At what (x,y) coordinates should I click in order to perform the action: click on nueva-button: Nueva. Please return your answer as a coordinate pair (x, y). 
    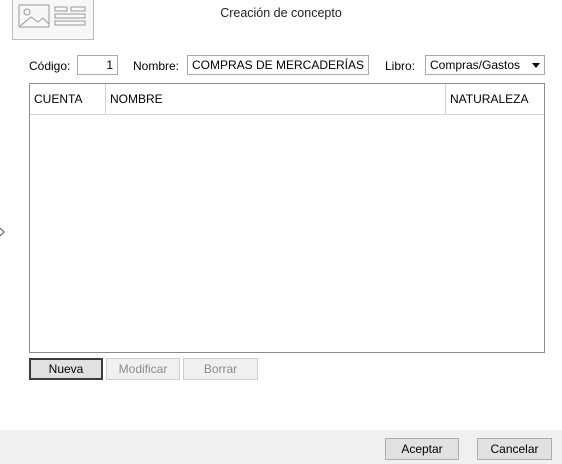
    Looking at the image, I should click on (66, 369).